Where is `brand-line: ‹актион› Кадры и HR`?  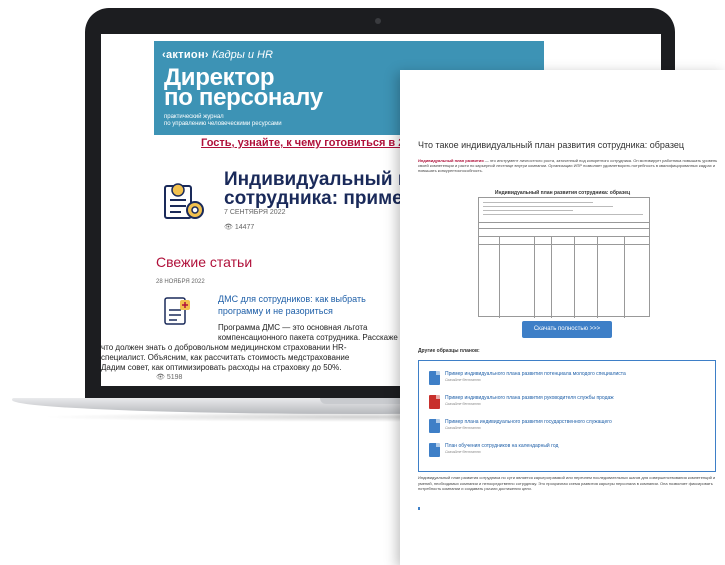
brand-line: ‹актион› Кадры и HR is located at coordinates (217, 55).